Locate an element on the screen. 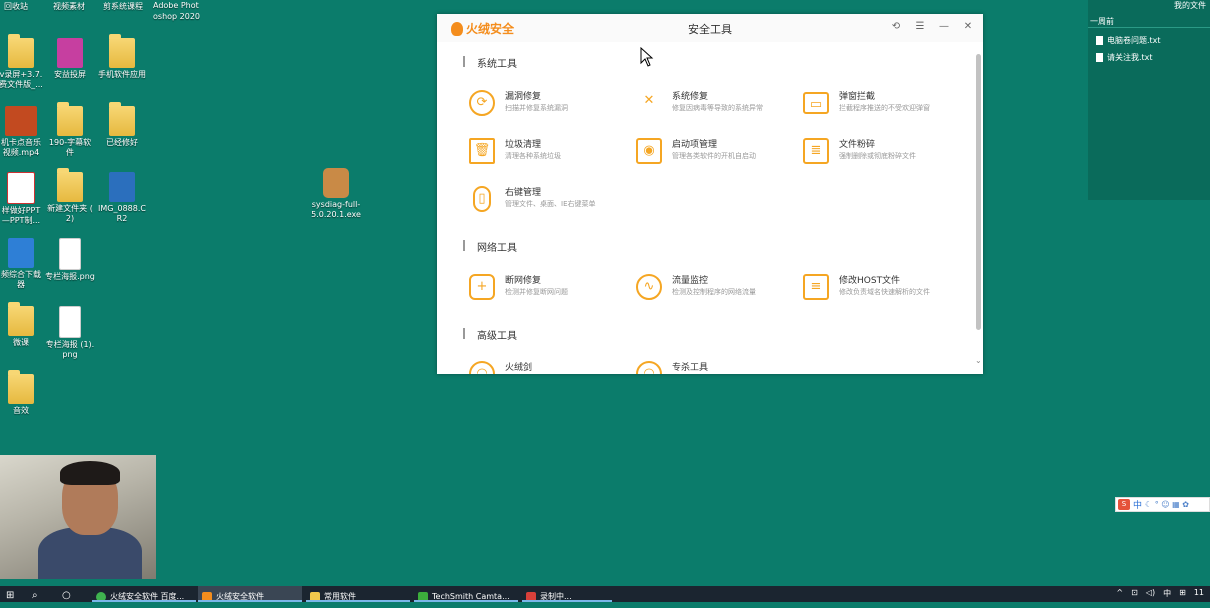 The height and width of the screenshot is (608, 1210). tool-desc: 修复因病毒等导致的系统异常 is located at coordinates (717, 108).